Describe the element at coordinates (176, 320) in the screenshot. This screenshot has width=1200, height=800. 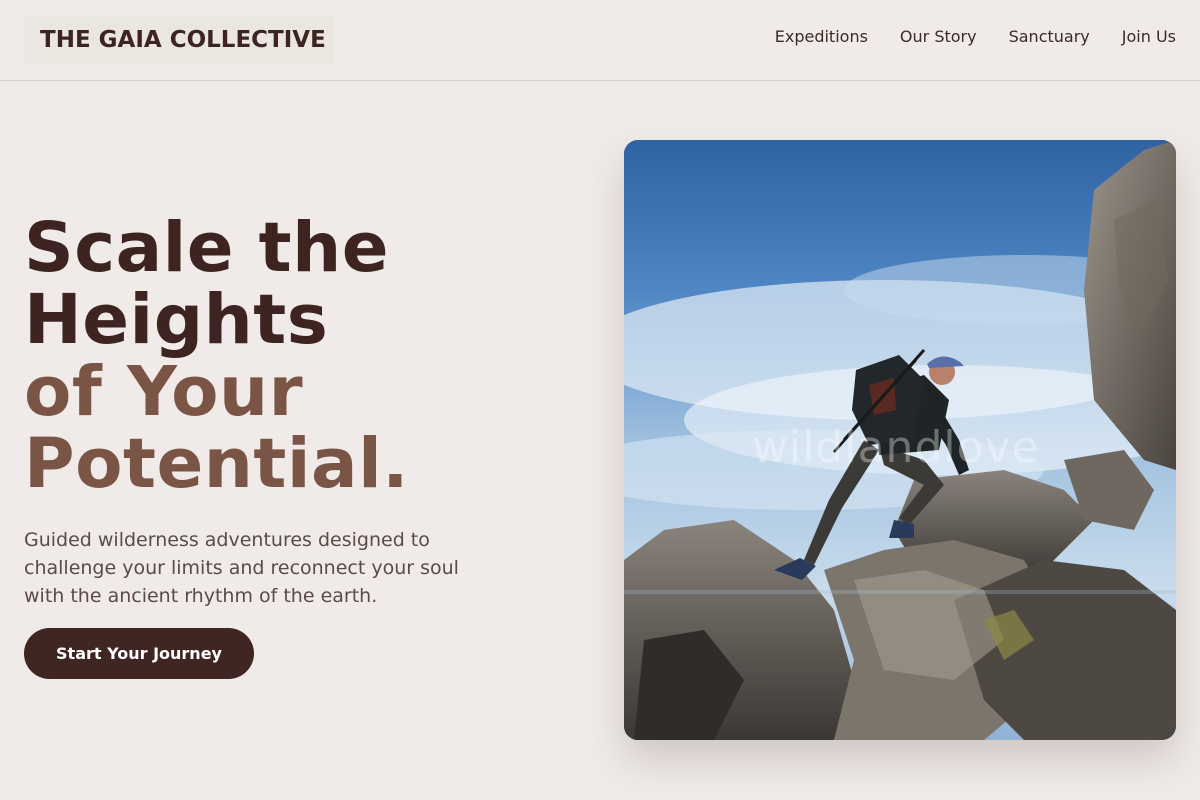
I see `hero-title-line-2: Heights` at that location.